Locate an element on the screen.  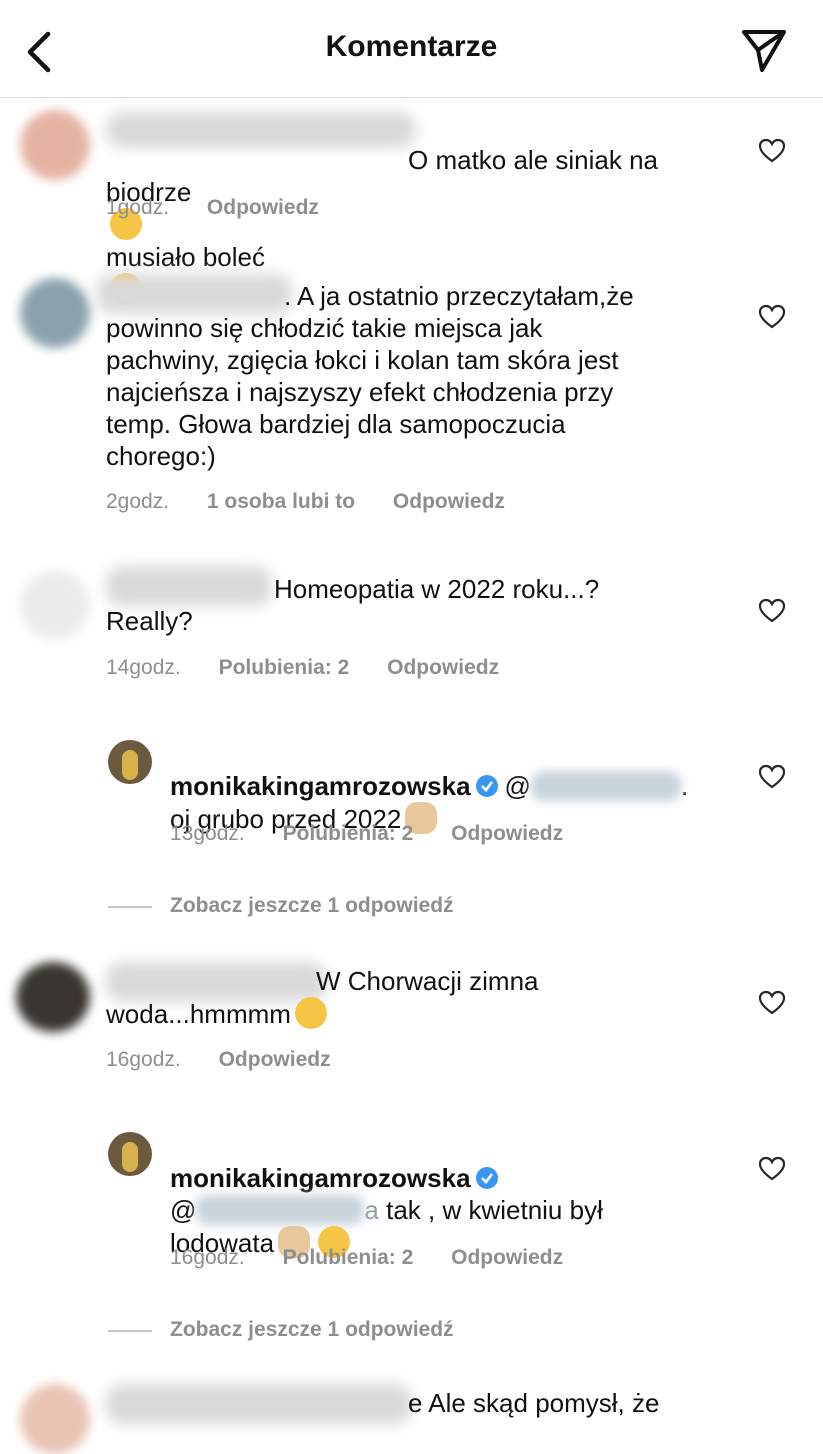
reply-meta: 16godz. Polubienia: 2 Odpowiedz is located at coordinates (382, 1258).